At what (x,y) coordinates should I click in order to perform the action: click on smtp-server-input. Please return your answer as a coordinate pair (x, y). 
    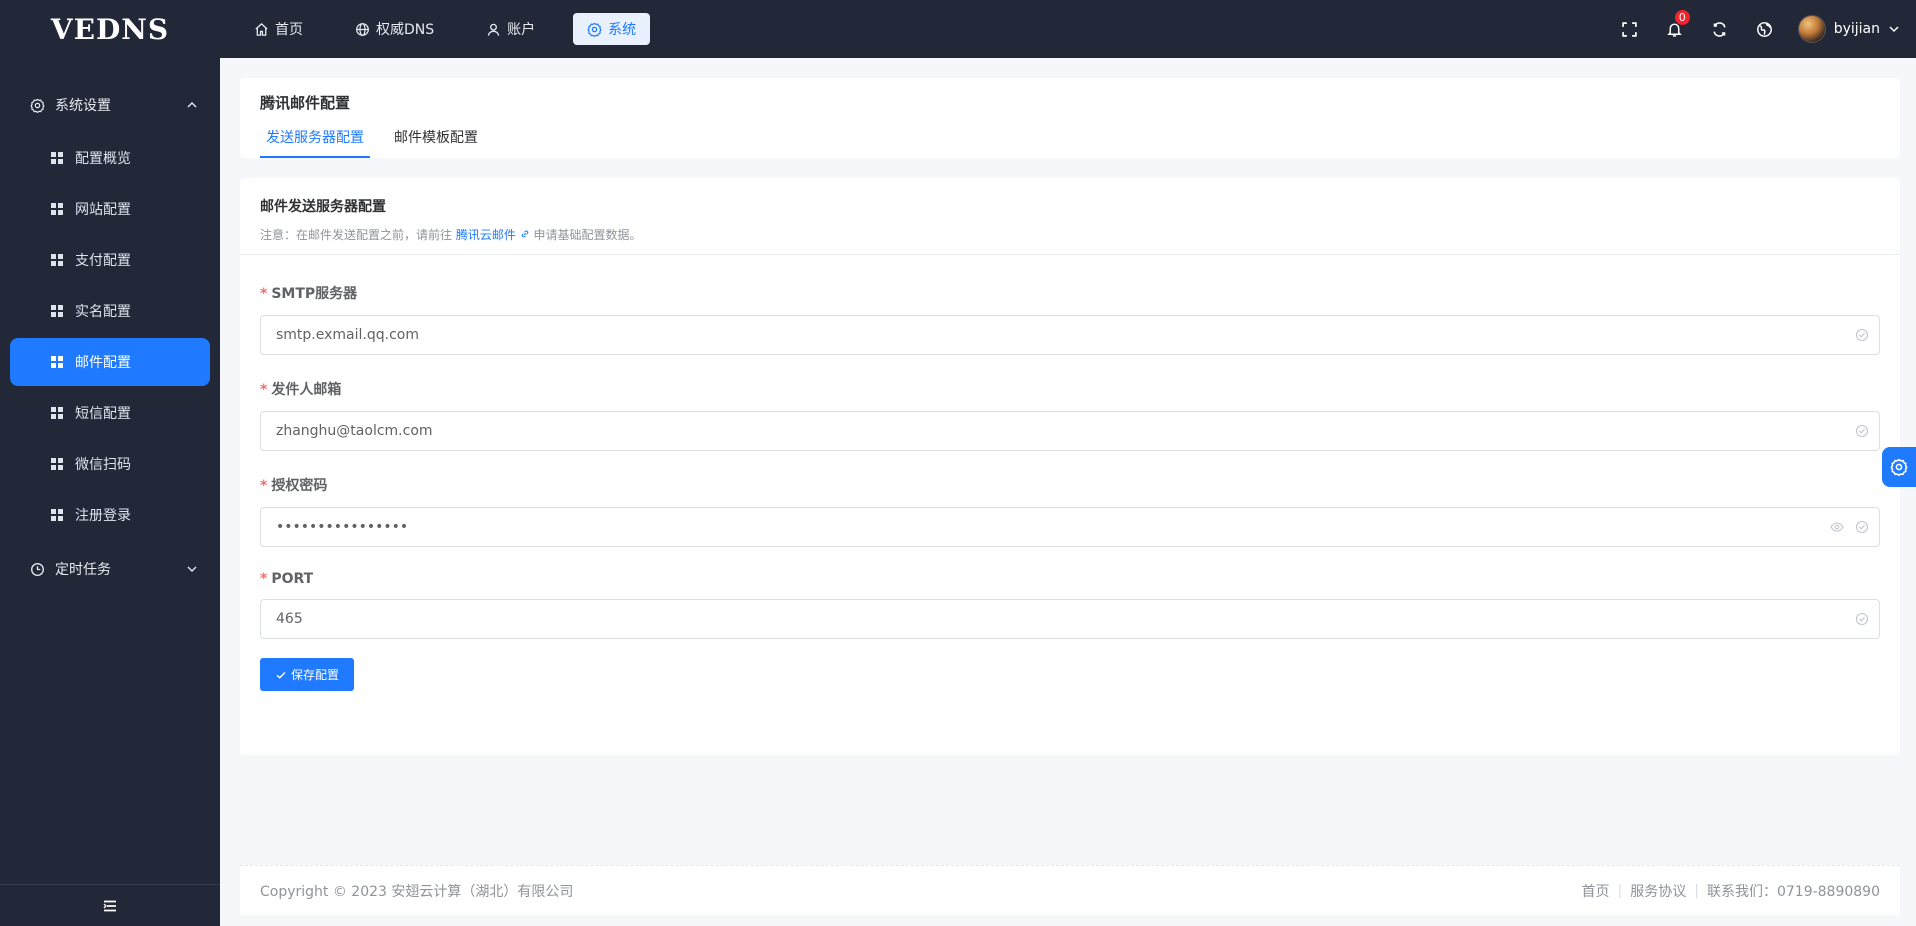
    Looking at the image, I should click on (1070, 335).